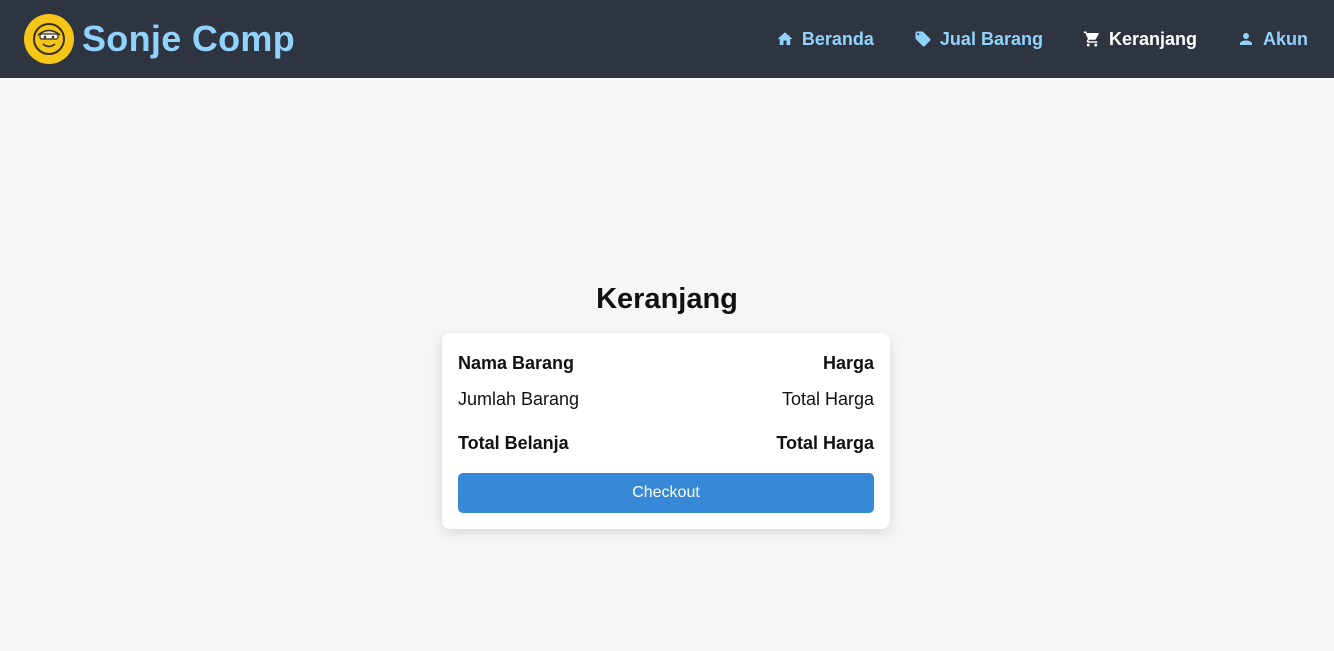 The height and width of the screenshot is (651, 1334). Describe the element at coordinates (666, 493) in the screenshot. I see `checkout-button: Checkout` at that location.